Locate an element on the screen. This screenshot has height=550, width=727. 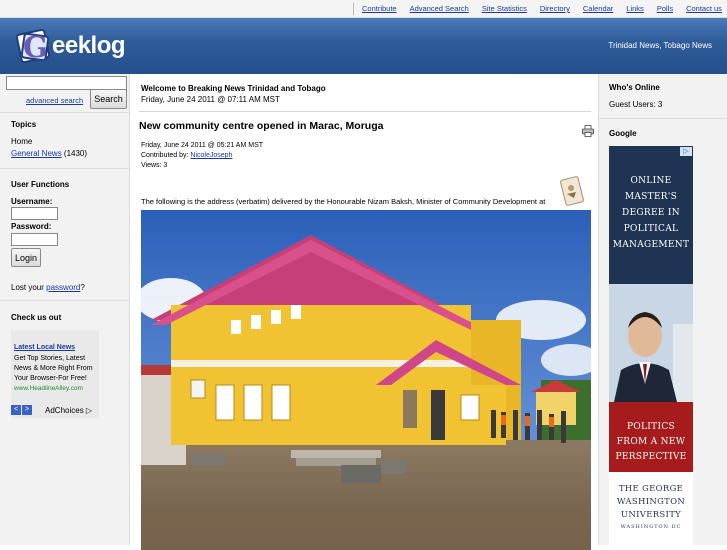
topic-home: Home is located at coordinates (21, 141).